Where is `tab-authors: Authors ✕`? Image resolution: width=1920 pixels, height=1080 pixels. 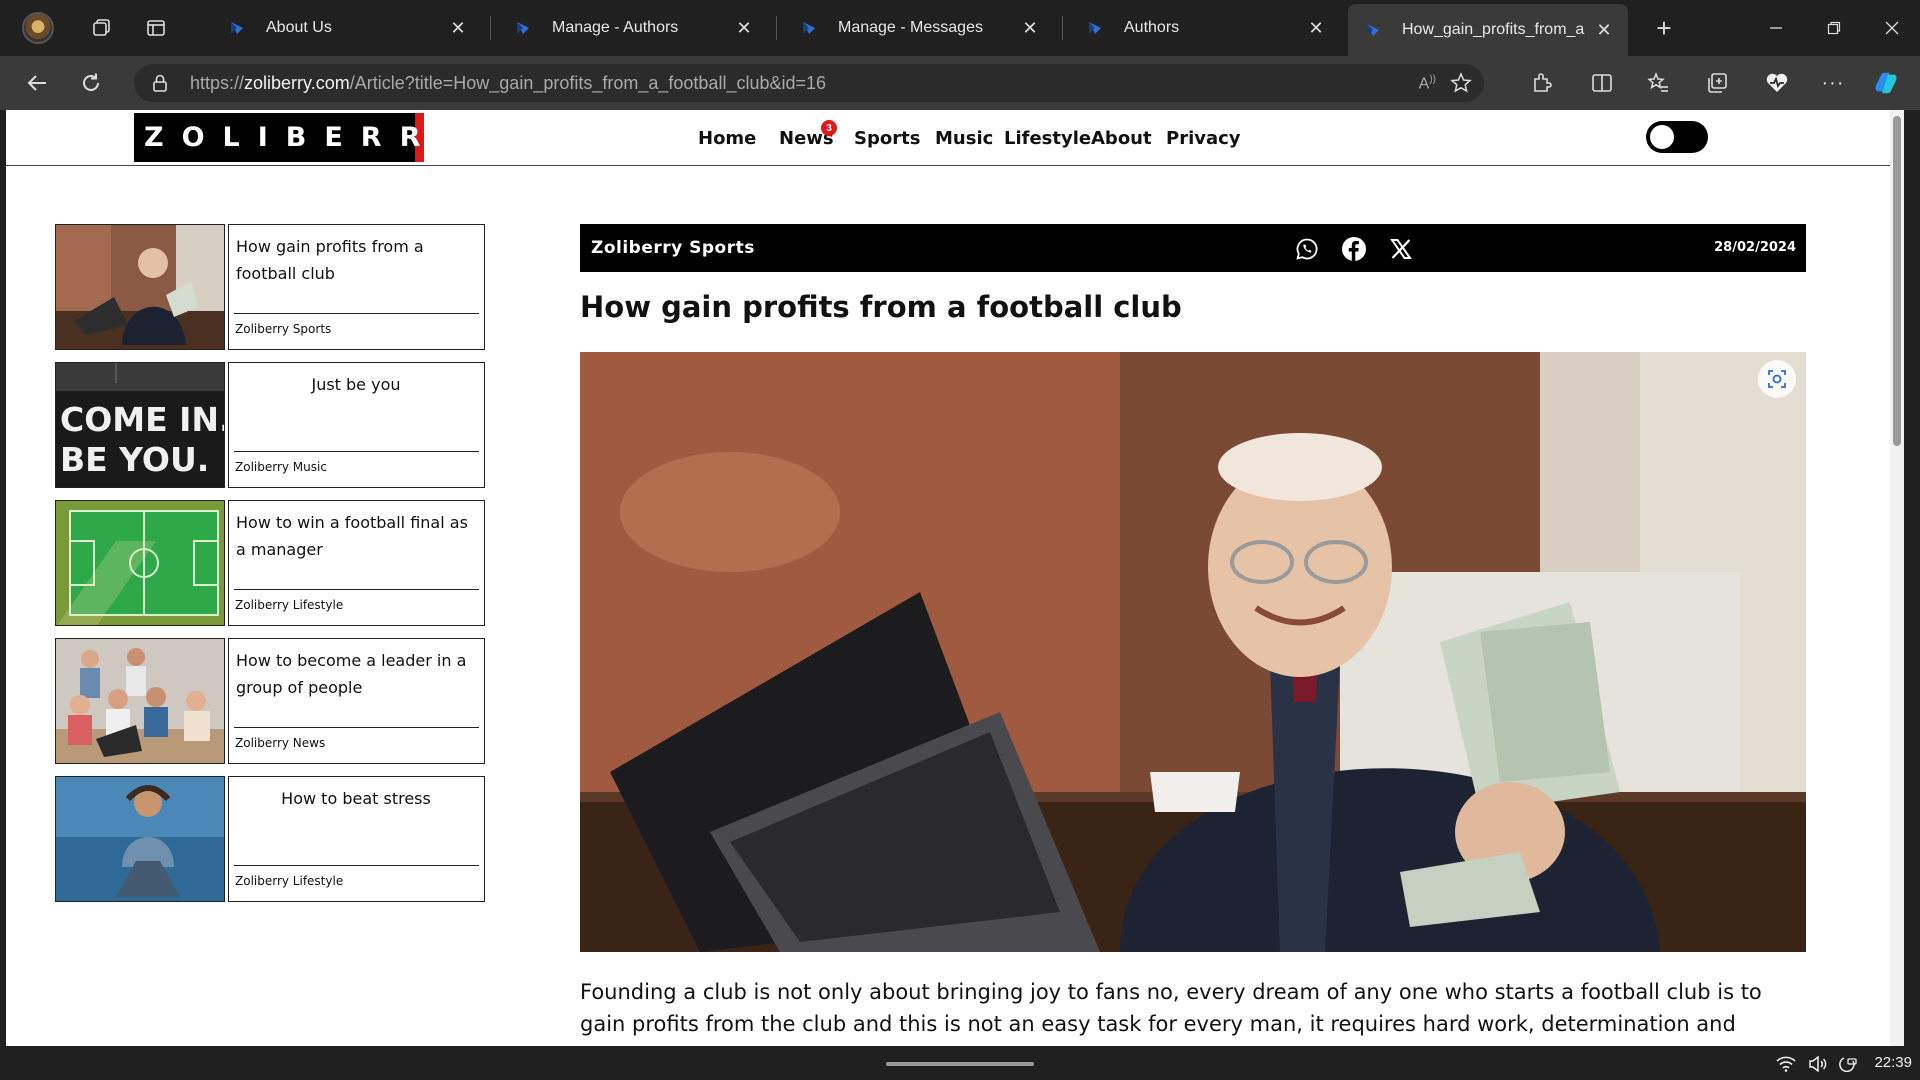
tab-authors: Authors ✕ is located at coordinates (1205, 28).